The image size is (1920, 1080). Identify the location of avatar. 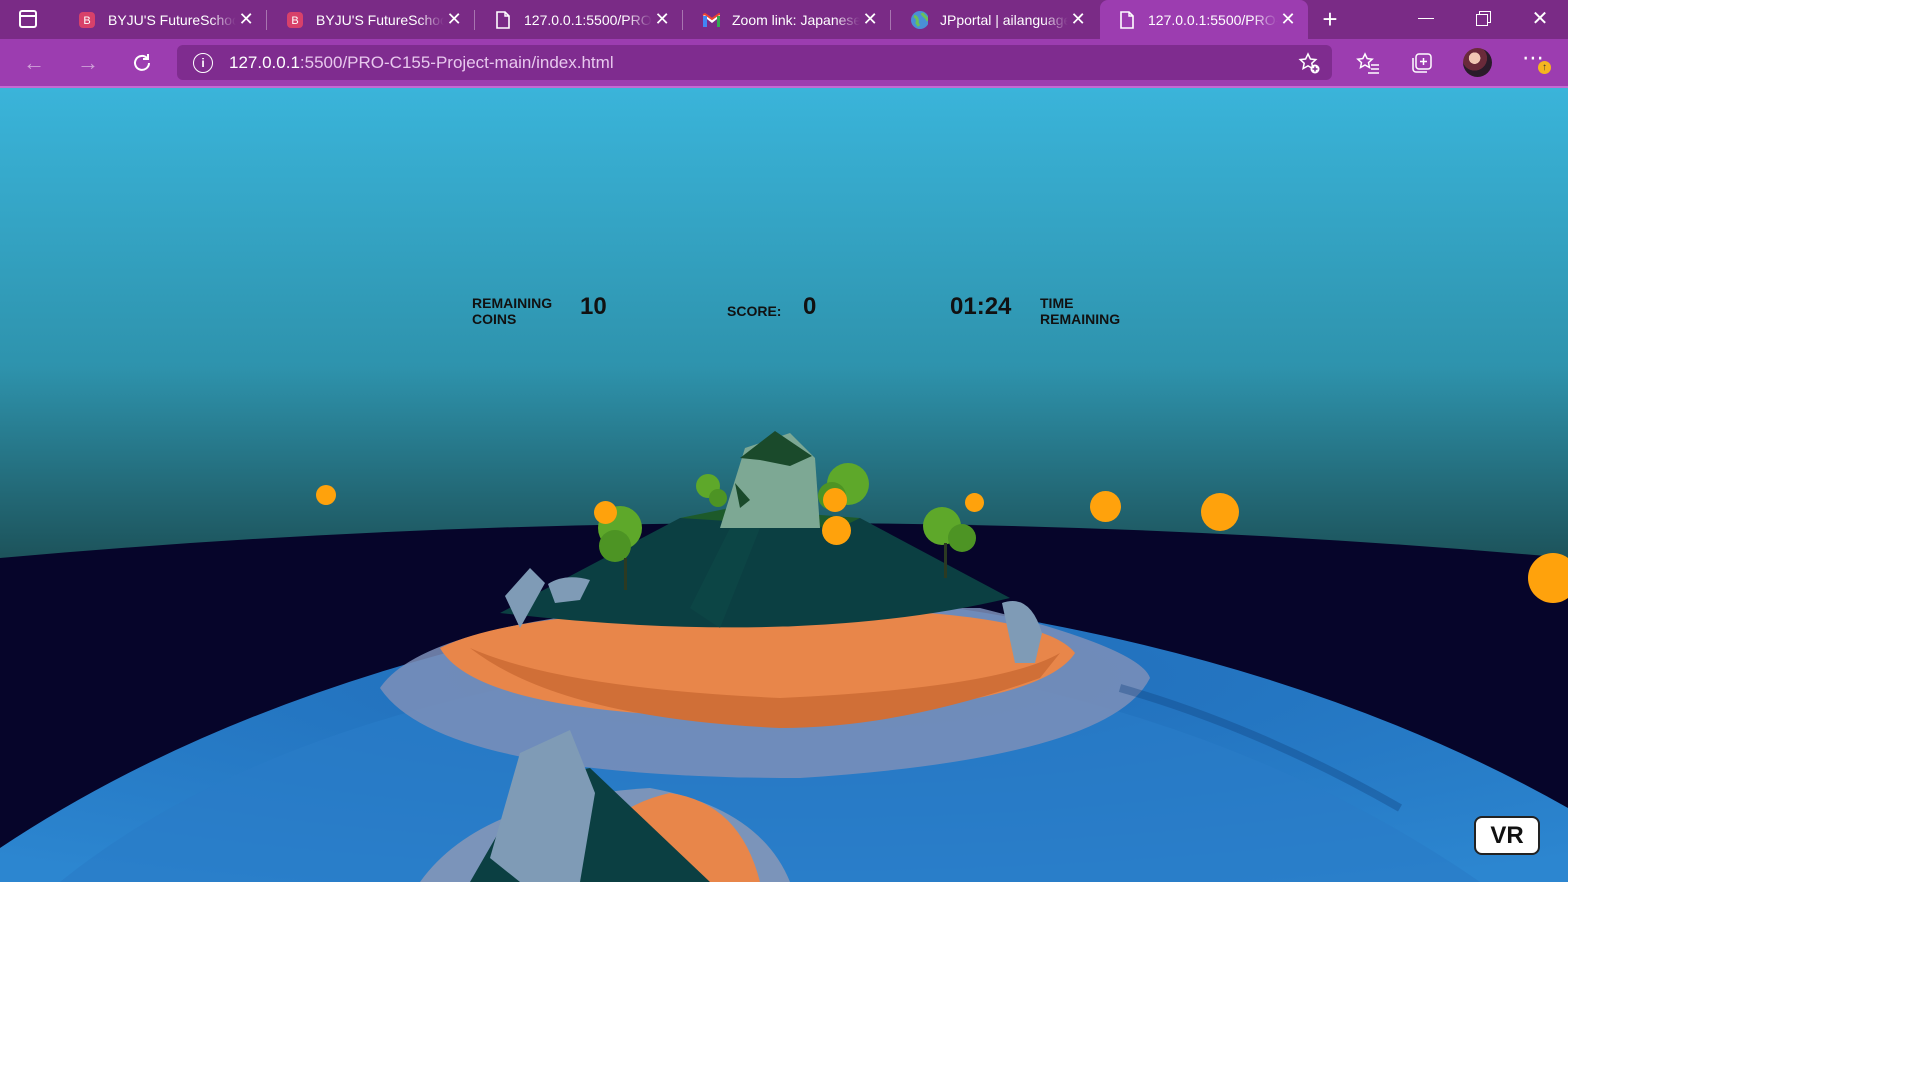
(1477, 62).